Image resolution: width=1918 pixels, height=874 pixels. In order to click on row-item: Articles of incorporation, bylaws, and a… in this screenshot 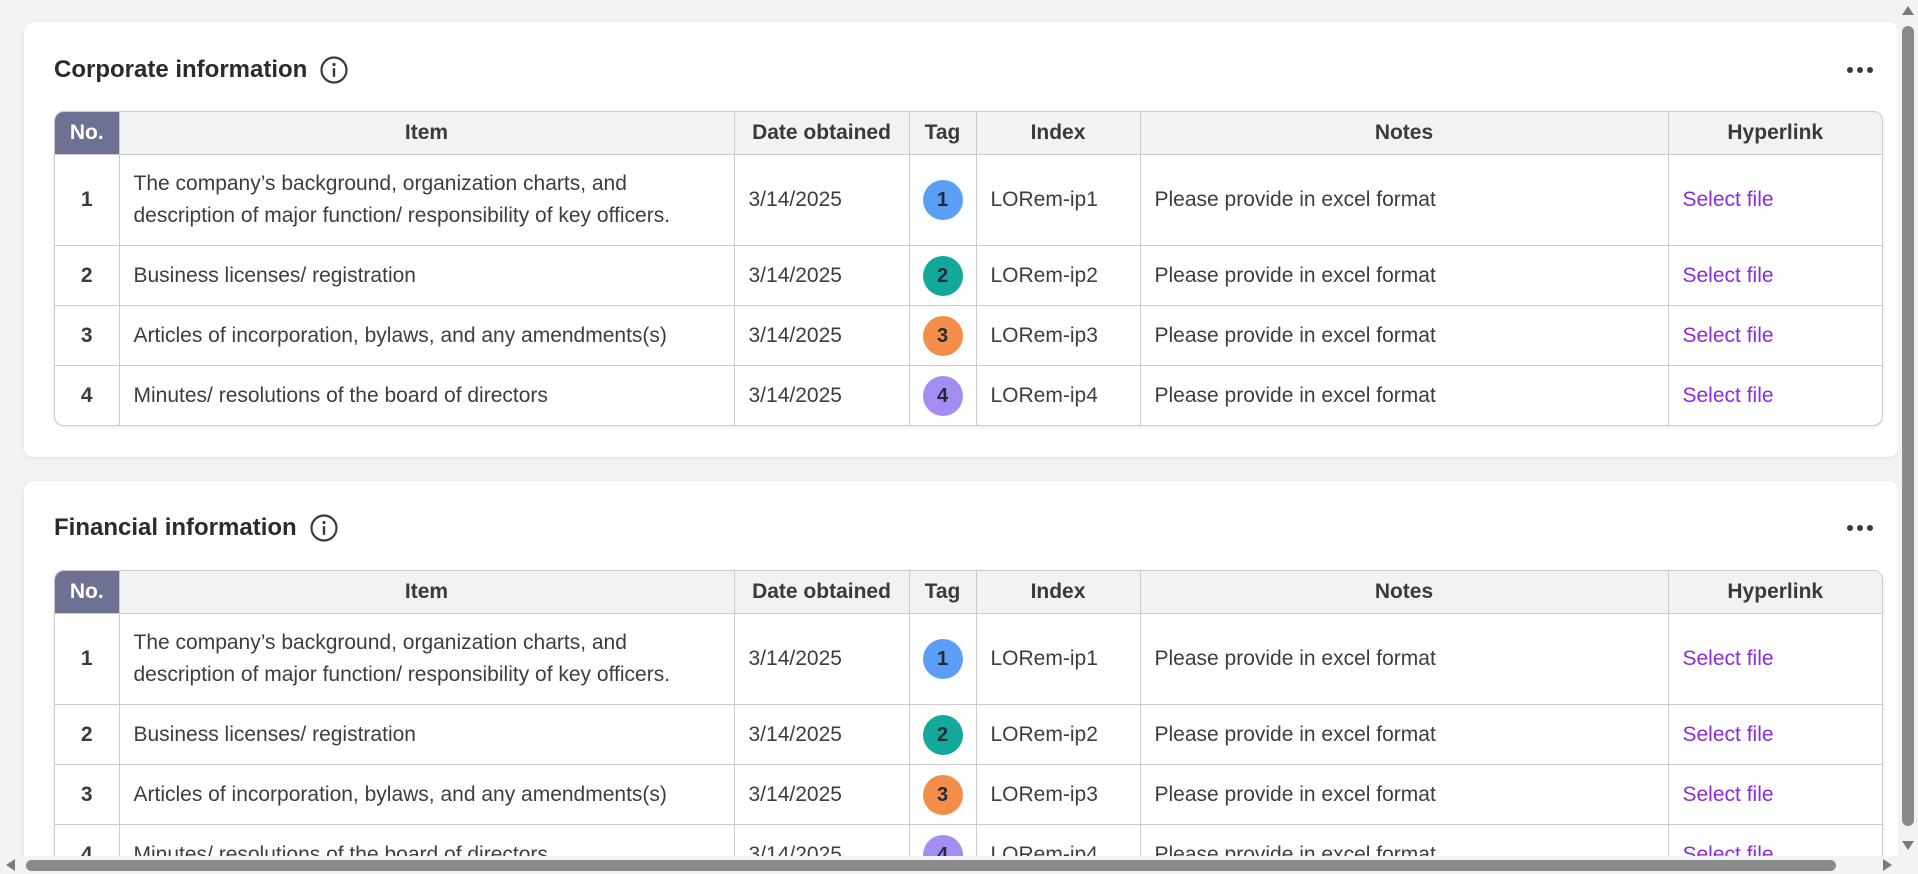, I will do `click(427, 335)`.